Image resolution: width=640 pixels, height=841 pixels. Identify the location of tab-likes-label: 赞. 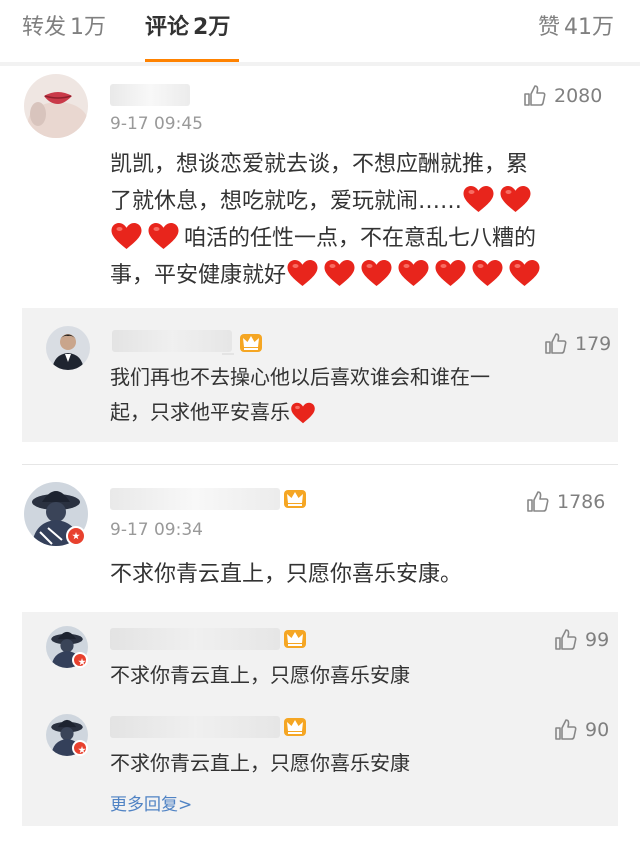
(549, 27).